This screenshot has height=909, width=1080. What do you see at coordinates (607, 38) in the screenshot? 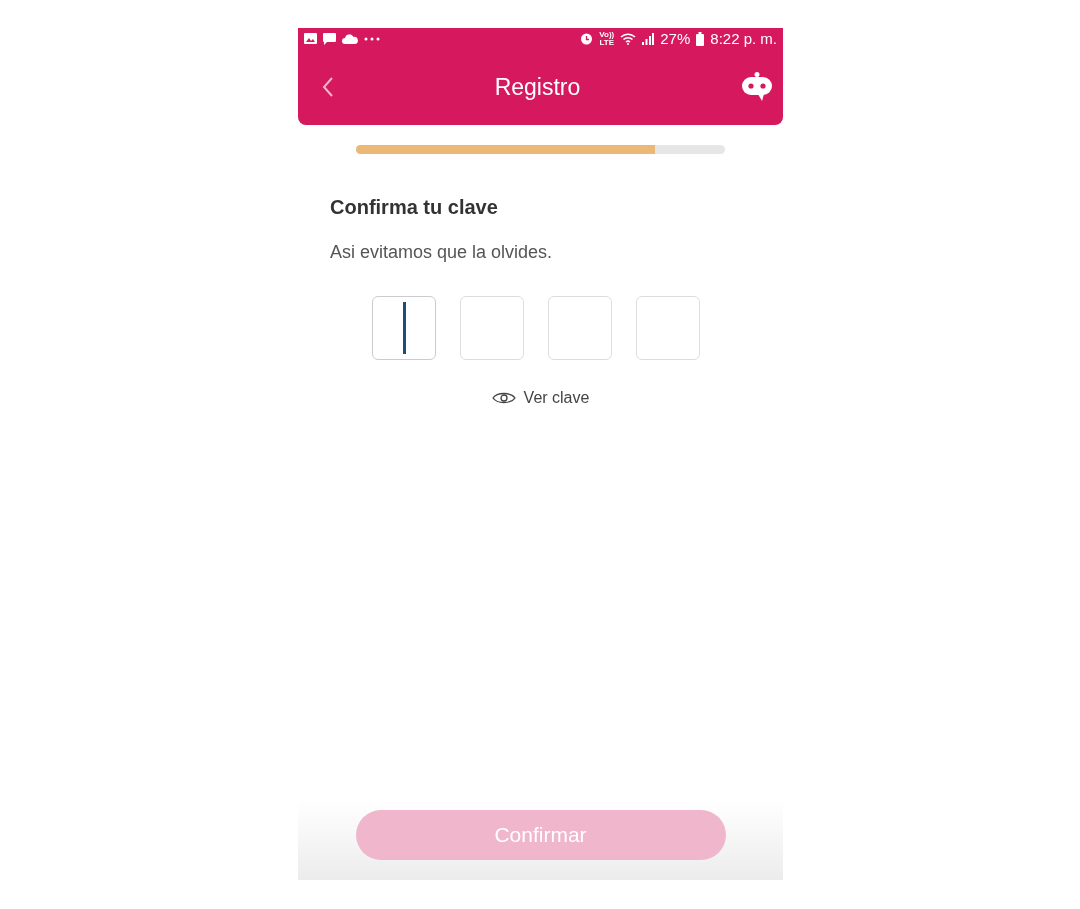
I see `volte-indicator: Vo)) LTE` at bounding box center [607, 38].